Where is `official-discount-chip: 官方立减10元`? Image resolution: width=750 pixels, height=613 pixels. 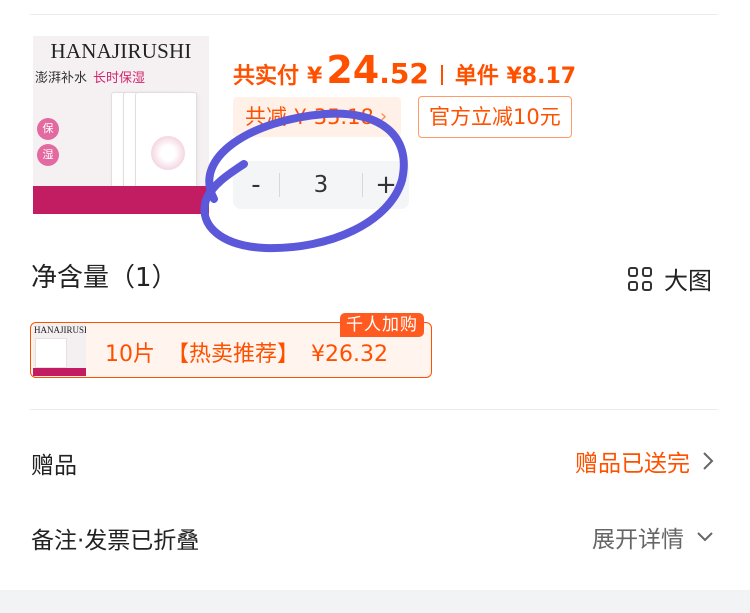 official-discount-chip: 官方立减10元 is located at coordinates (495, 117).